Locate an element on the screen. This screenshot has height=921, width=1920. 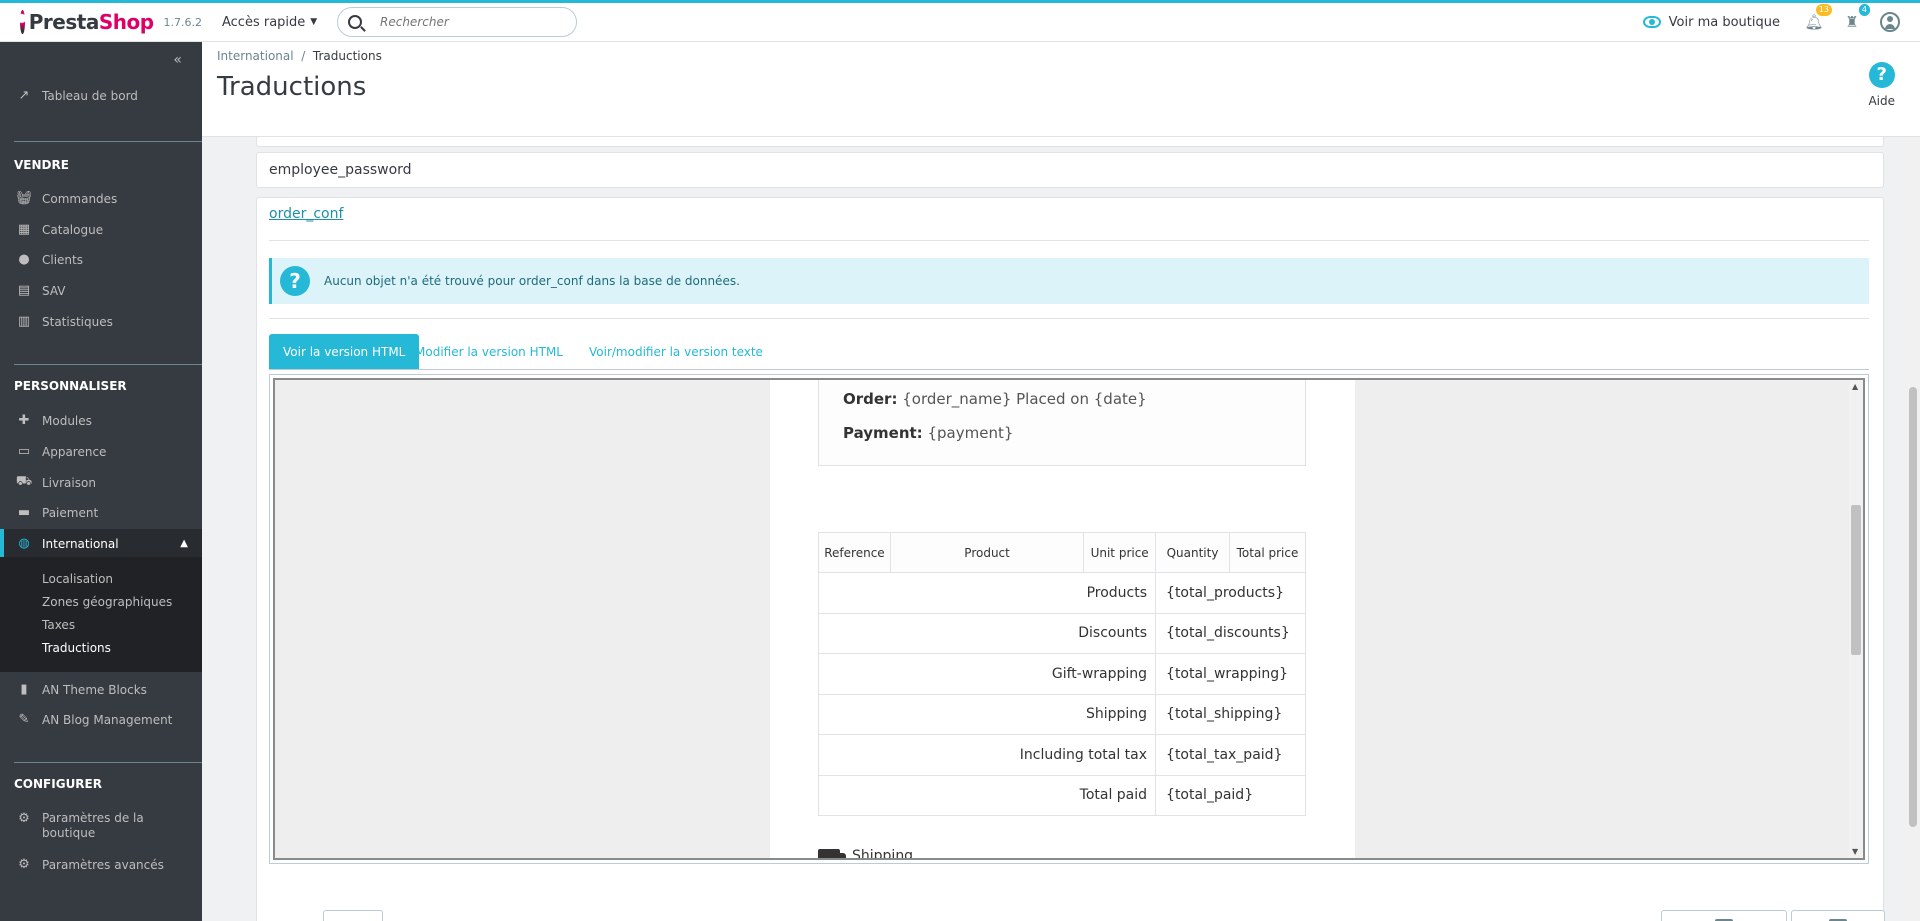
search-box is located at coordinates (457, 22).